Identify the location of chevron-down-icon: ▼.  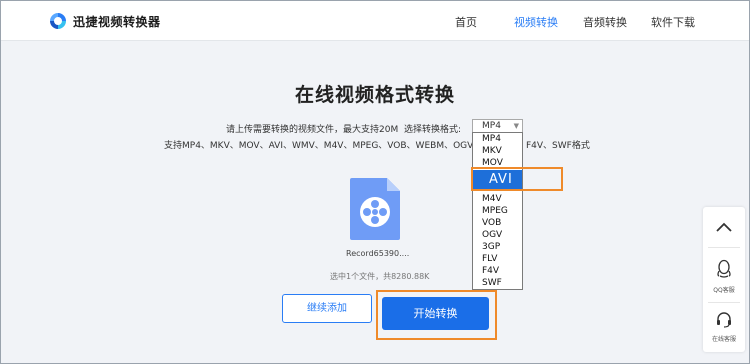
(516, 126).